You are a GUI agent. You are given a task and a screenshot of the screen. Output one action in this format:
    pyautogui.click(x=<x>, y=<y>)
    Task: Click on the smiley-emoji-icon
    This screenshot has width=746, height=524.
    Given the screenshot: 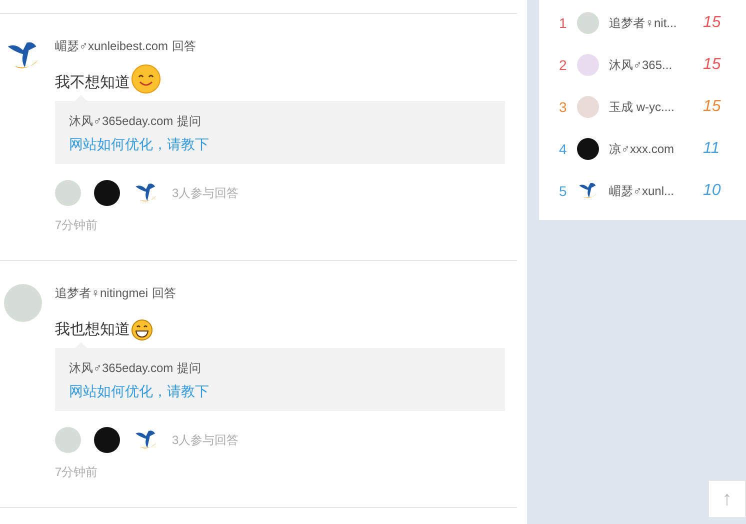 What is the action you would take?
    pyautogui.click(x=146, y=79)
    